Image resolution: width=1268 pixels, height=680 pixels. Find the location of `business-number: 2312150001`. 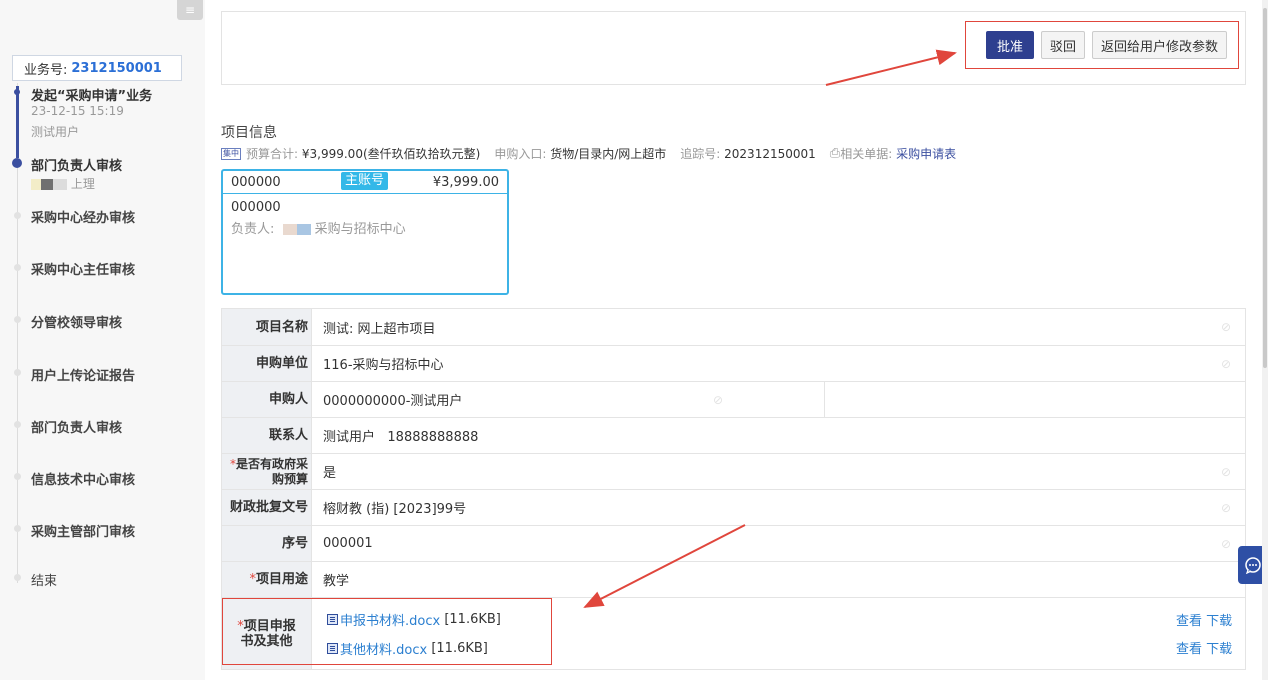

business-number: 2312150001 is located at coordinates (116, 68).